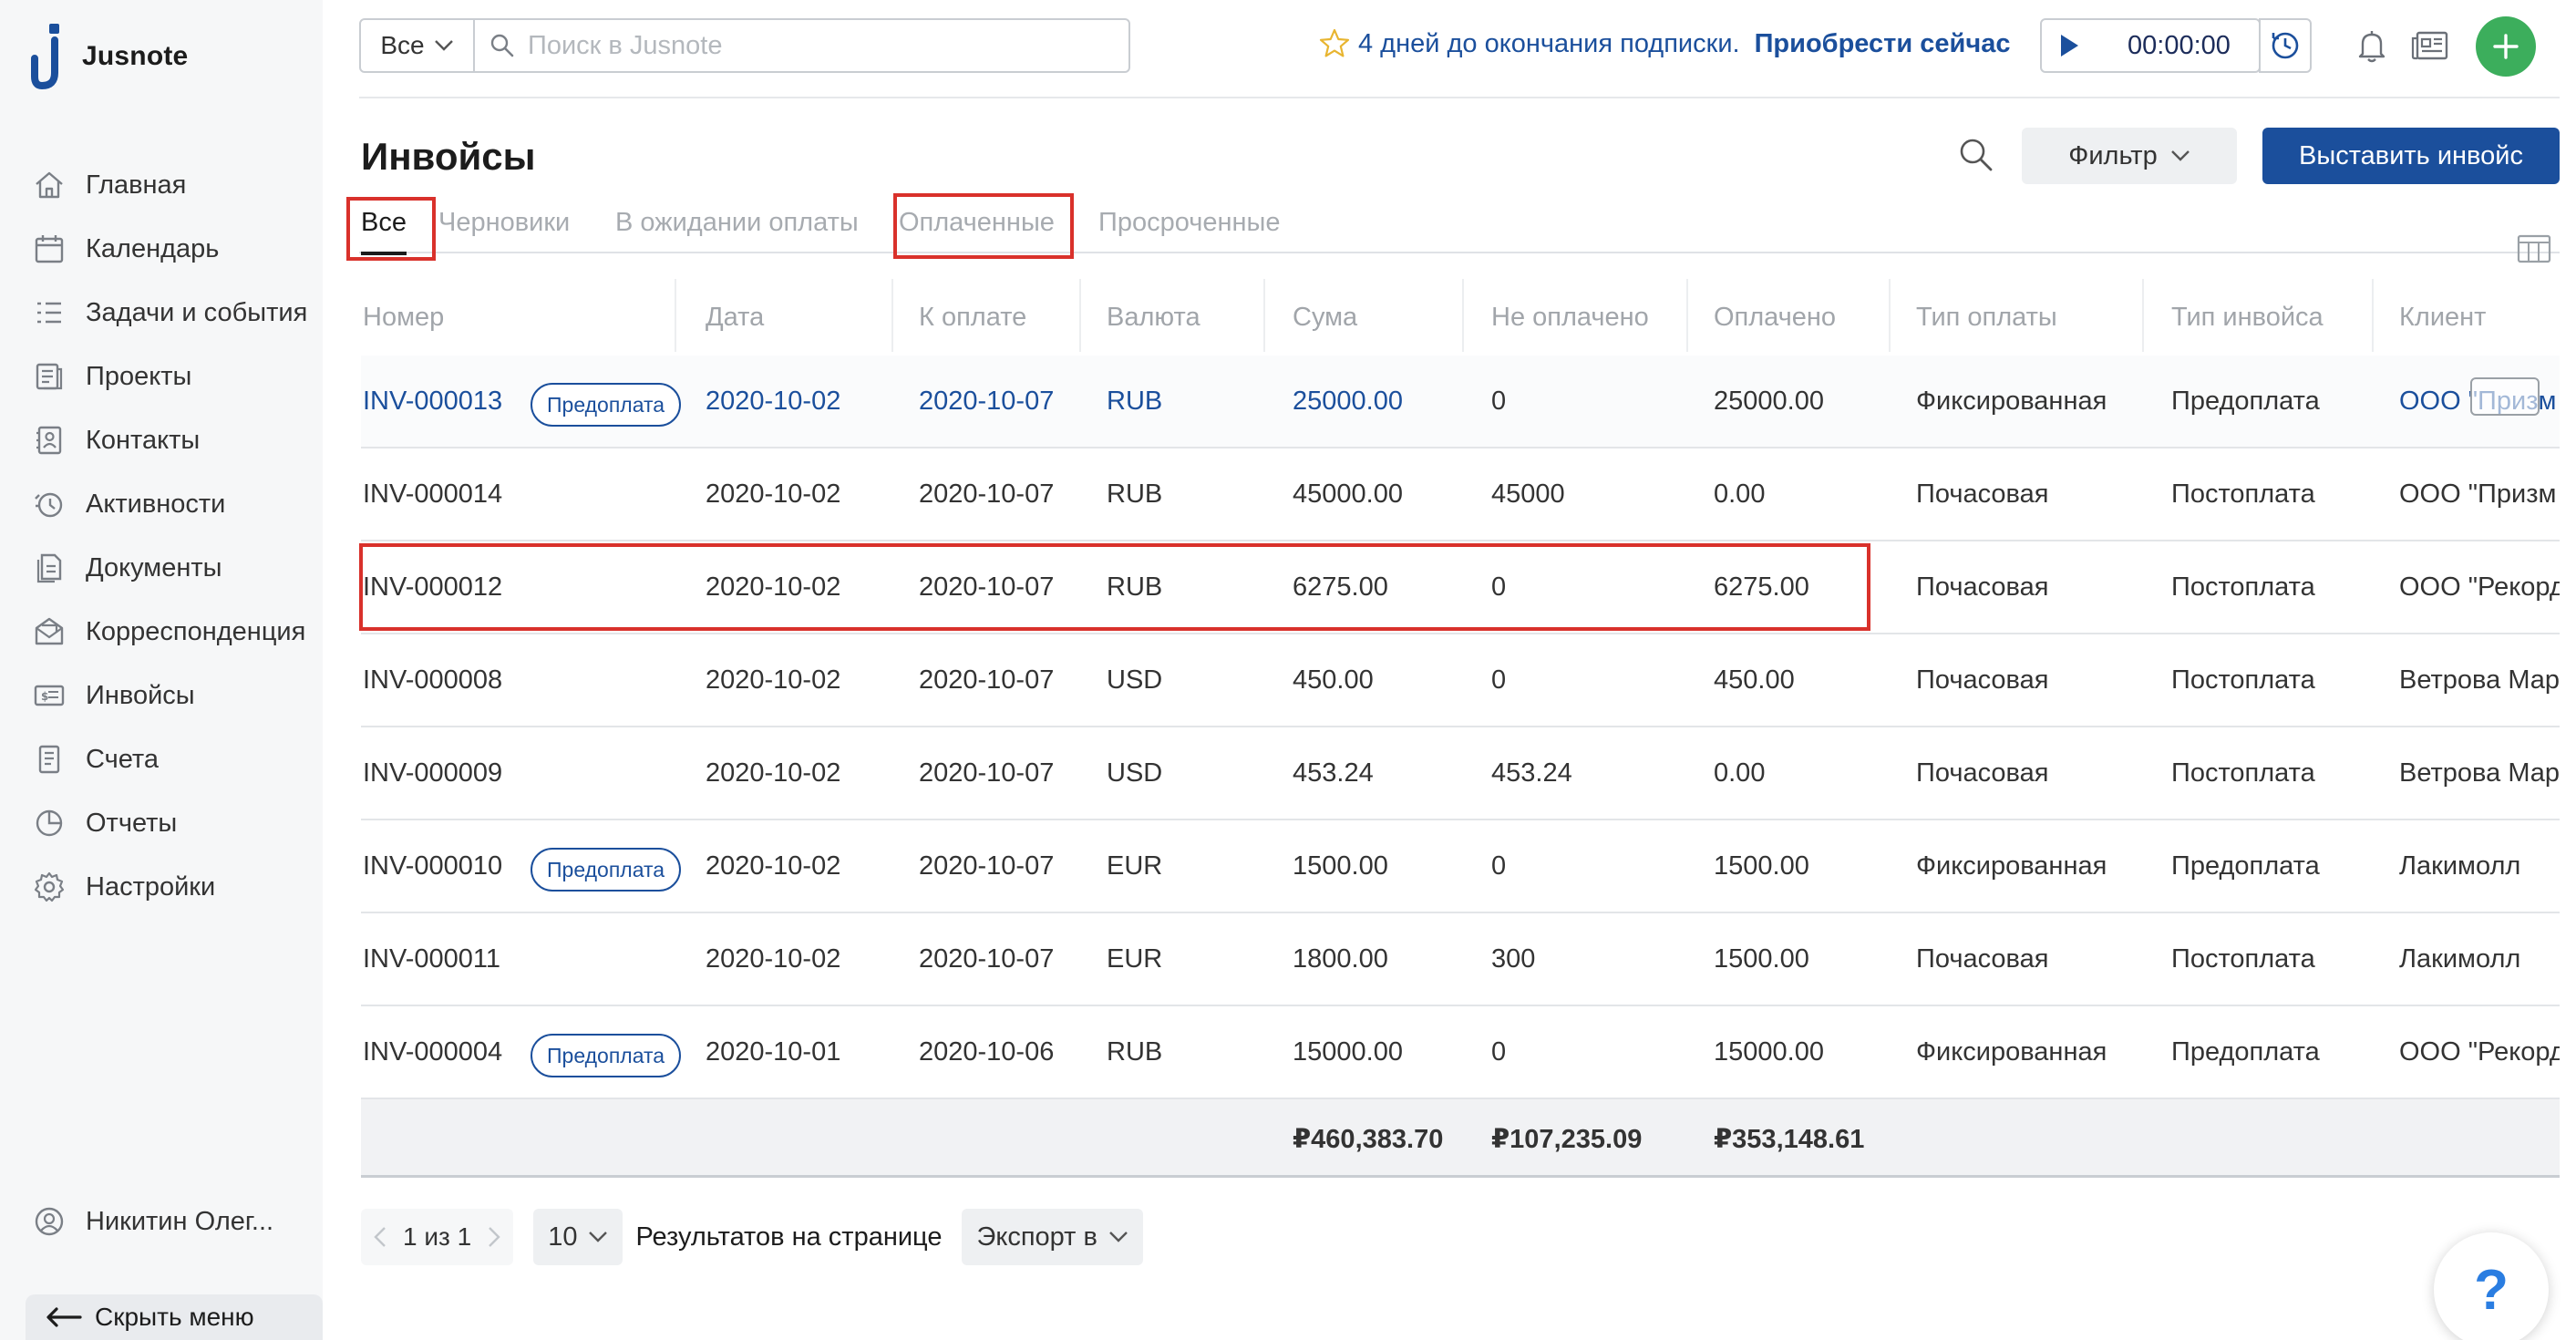  Describe the element at coordinates (972, 318) in the screenshot. I see `column-header-due: К оплате` at that location.